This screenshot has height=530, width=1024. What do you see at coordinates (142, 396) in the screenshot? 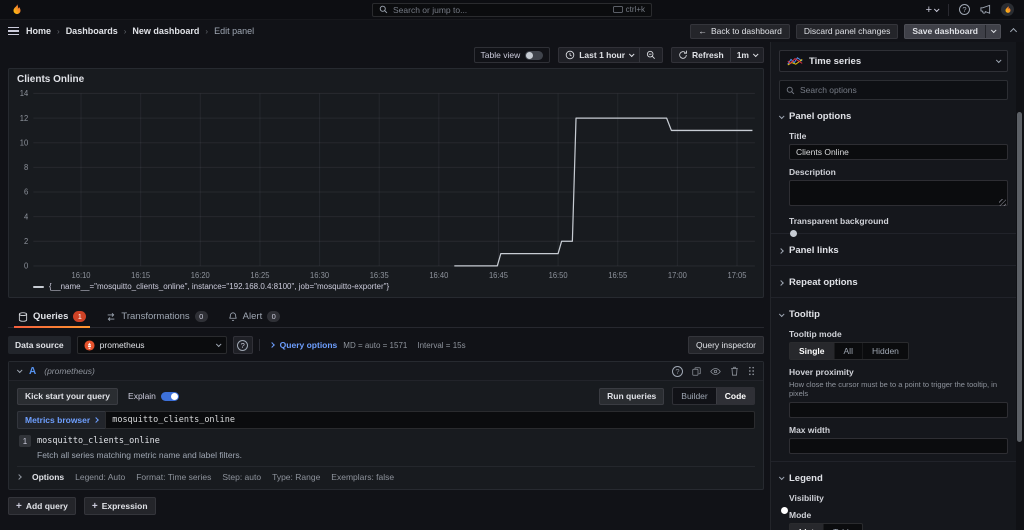
I see `explain-label: Explain` at bounding box center [142, 396].